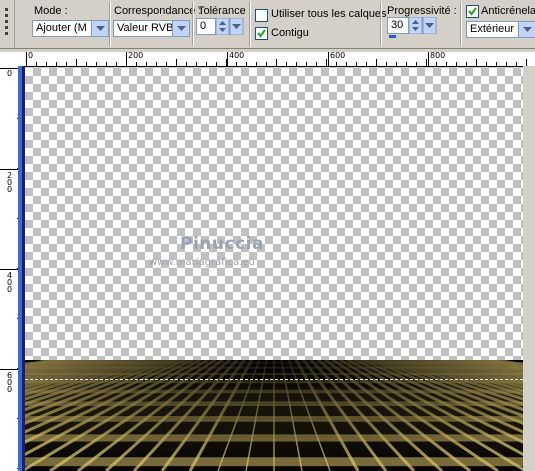  I want to click on watermark-url: www.mariagrafica.eu, so click(202, 262).